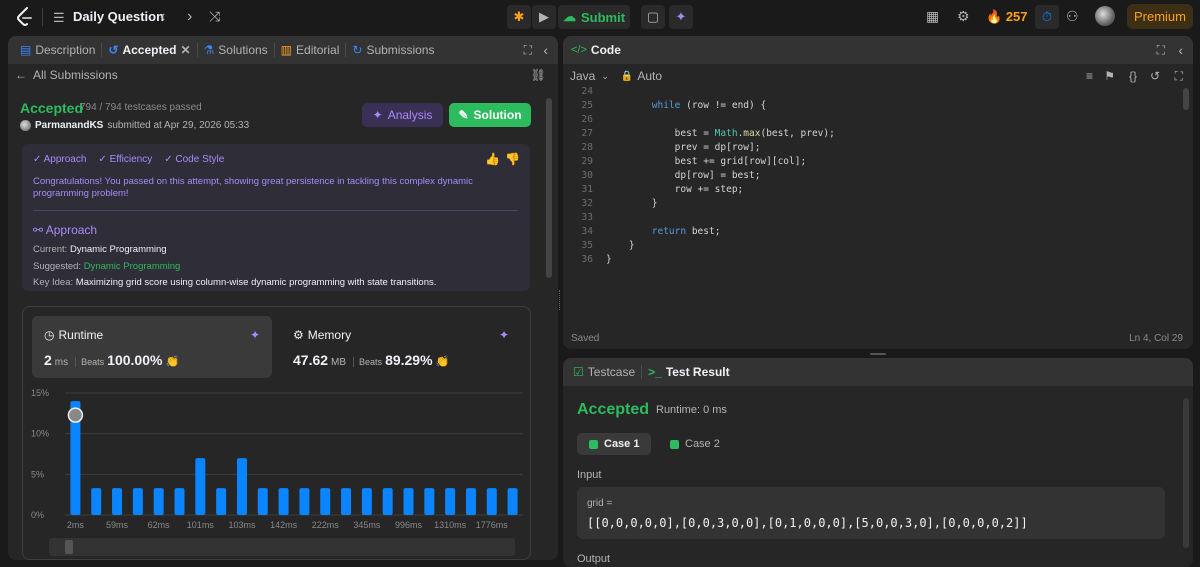  What do you see at coordinates (653, 17) in the screenshot?
I see `notes-button: ▢` at bounding box center [653, 17].